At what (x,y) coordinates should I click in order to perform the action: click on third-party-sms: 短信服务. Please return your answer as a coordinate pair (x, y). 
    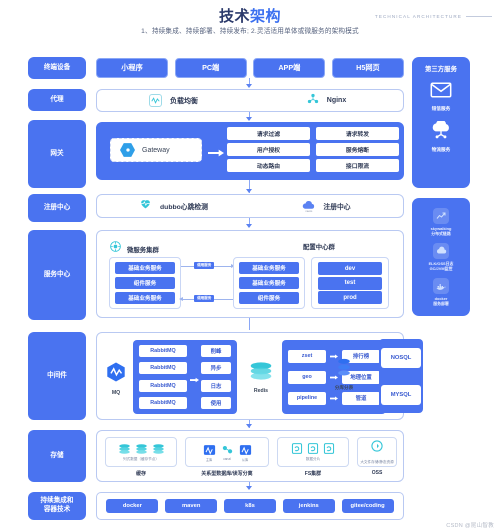
    Looking at the image, I should click on (441, 97).